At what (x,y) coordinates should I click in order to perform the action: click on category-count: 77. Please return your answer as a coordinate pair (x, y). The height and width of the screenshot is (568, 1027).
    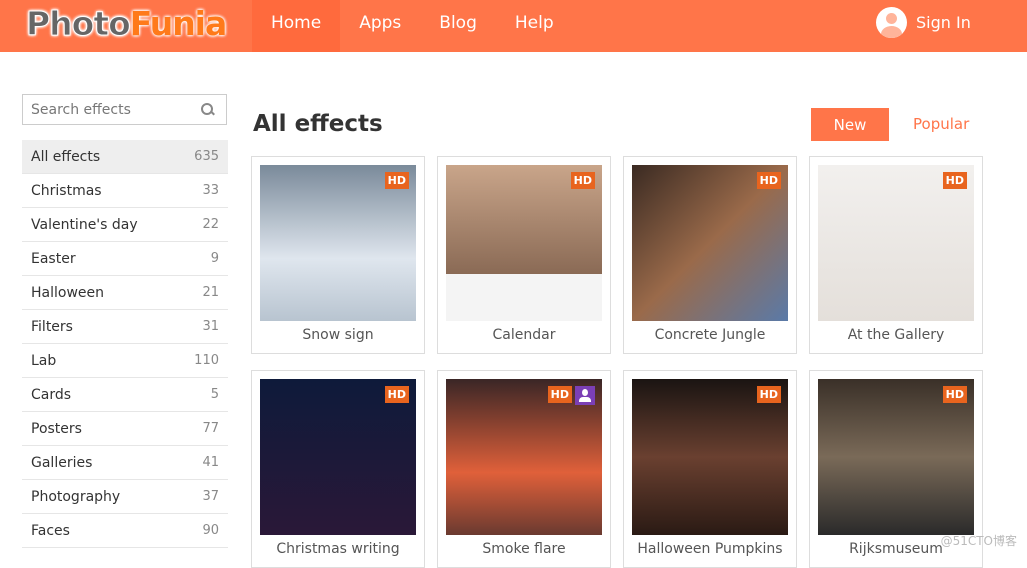
    Looking at the image, I should click on (210, 428).